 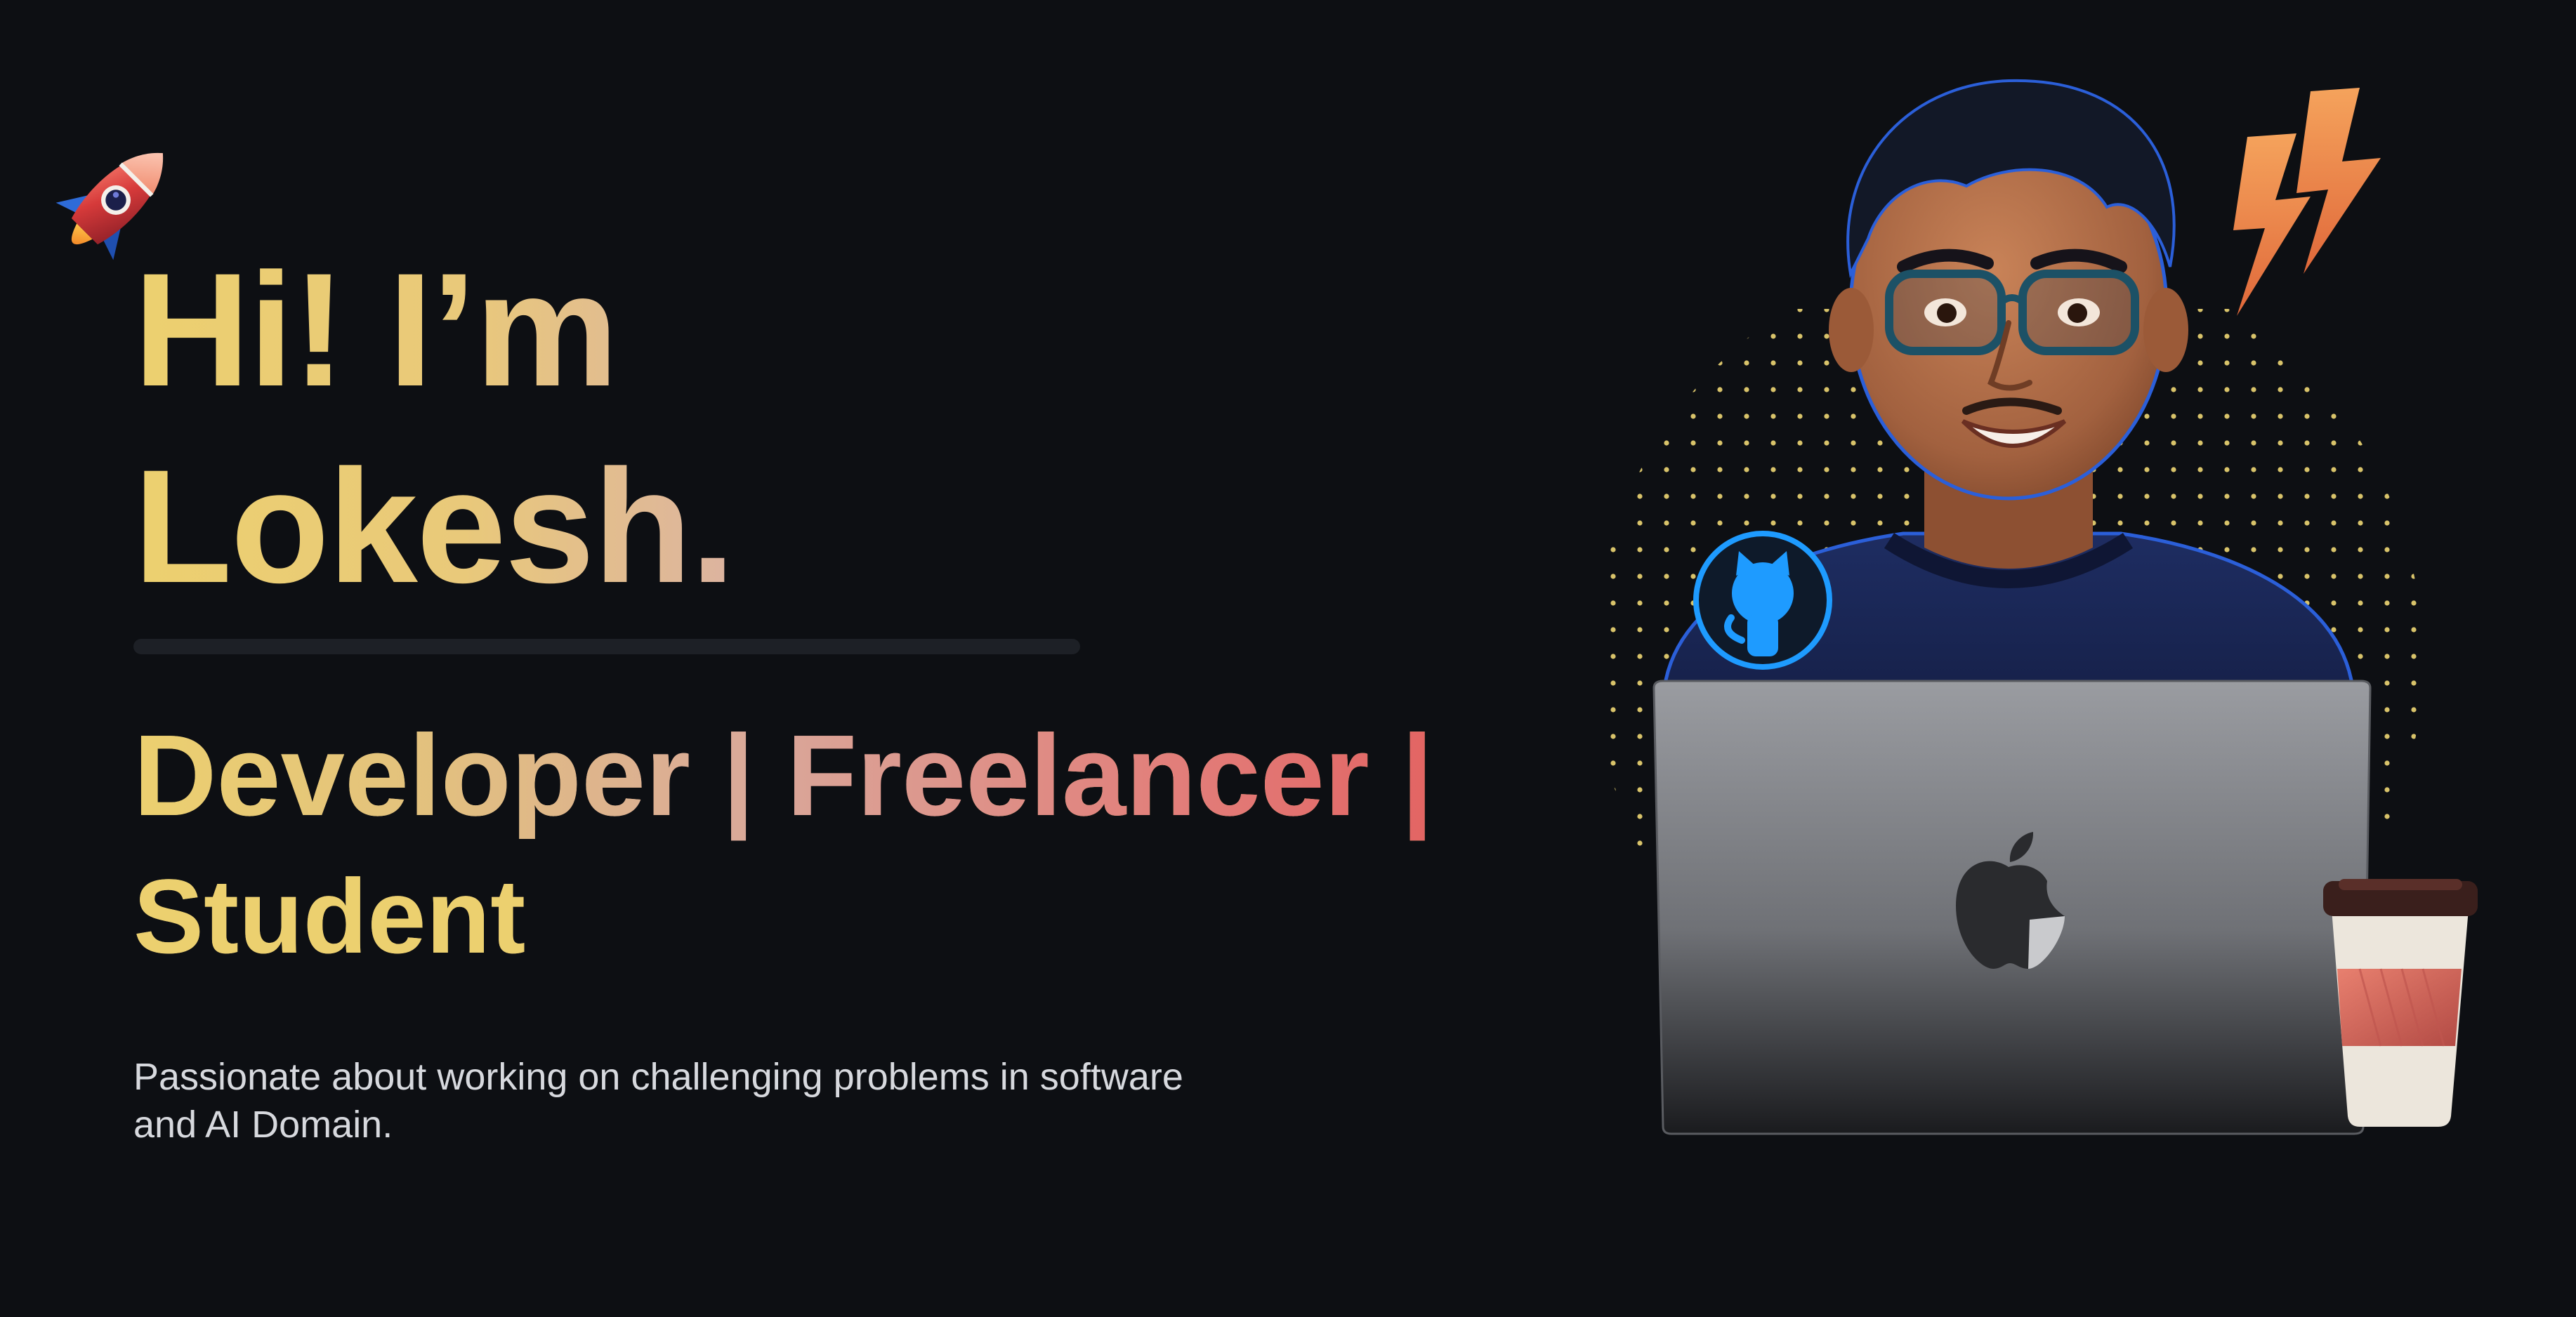 I want to click on greeting-heading: Hi! I’m Lokesh., so click(x=433, y=428).